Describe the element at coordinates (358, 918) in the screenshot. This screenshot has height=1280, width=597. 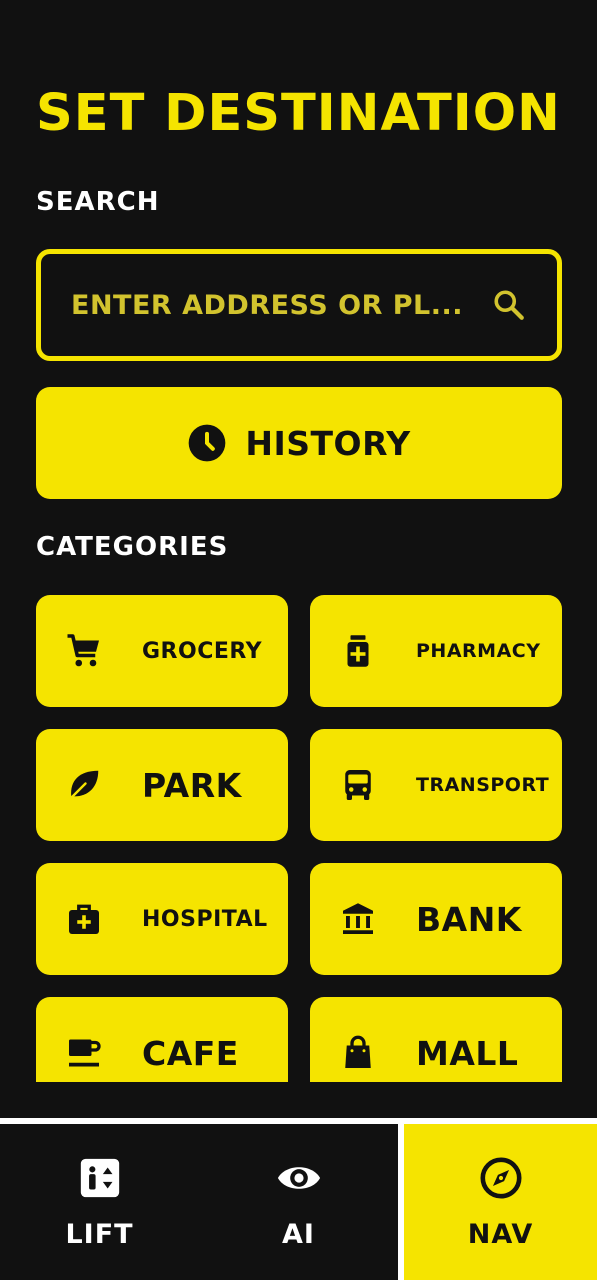
I see `bank-icon` at that location.